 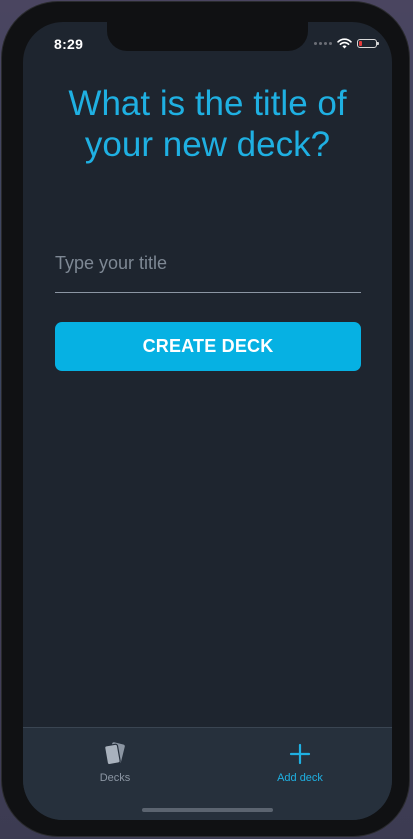 I want to click on plus-icon, so click(x=300, y=754).